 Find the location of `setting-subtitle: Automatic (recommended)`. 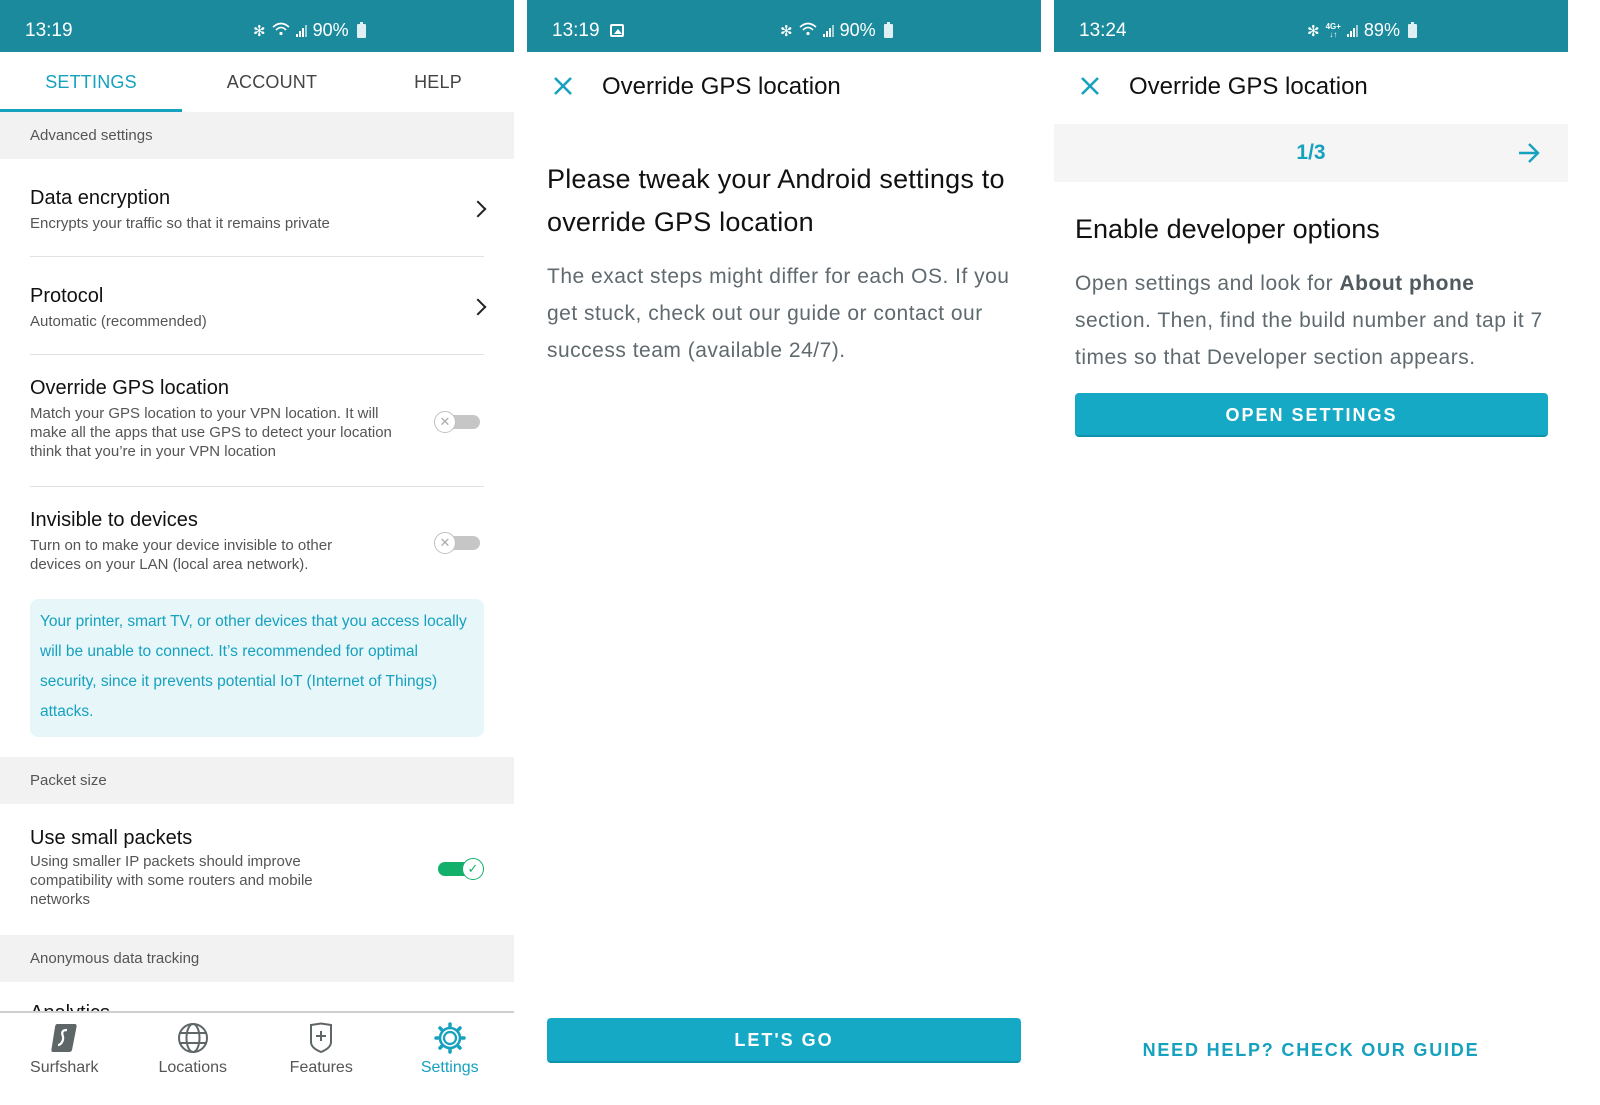

setting-subtitle: Automatic (recommended) is located at coordinates (118, 321).